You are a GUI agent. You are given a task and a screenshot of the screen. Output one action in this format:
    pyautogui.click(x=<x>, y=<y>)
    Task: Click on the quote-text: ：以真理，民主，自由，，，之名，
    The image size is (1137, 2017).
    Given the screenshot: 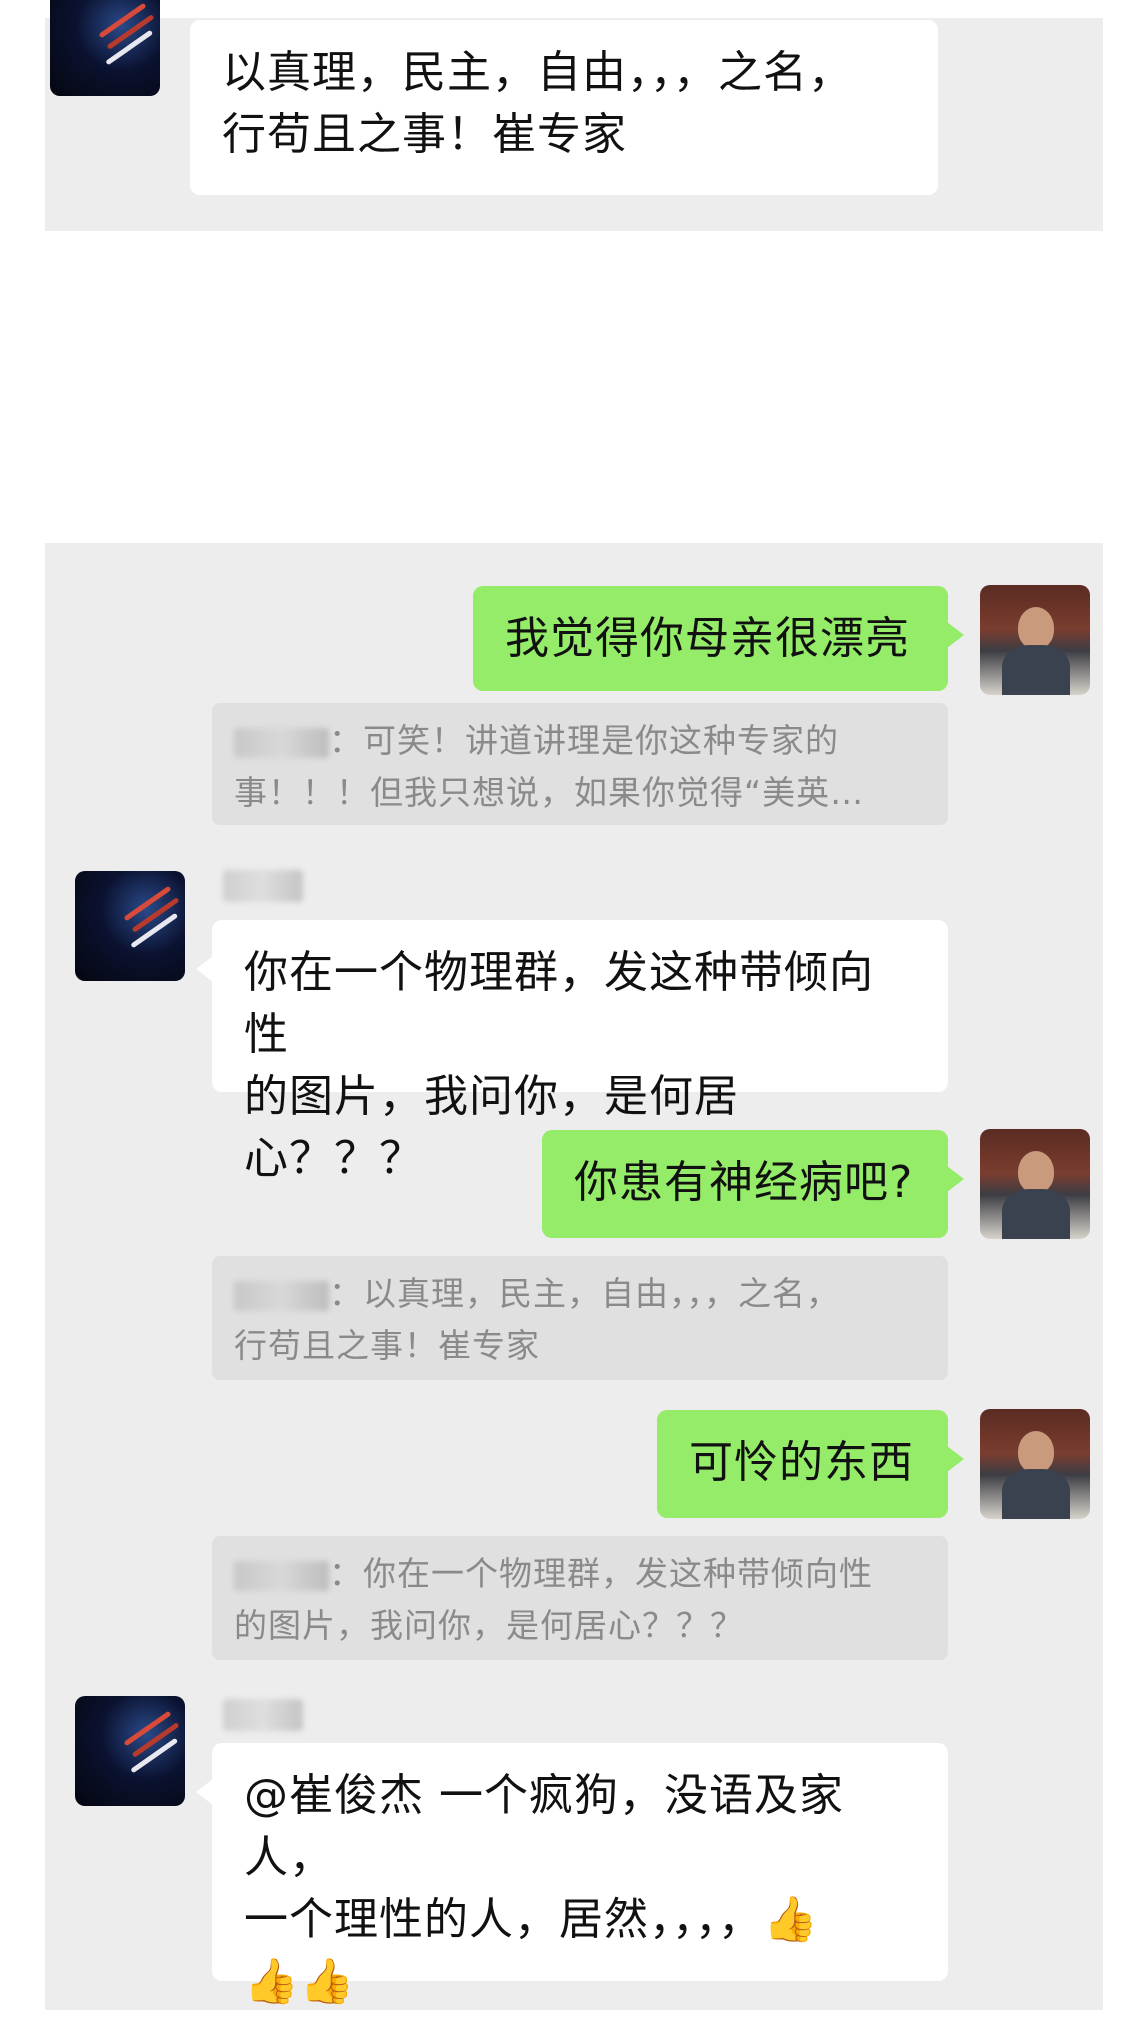 What is the action you would take?
    pyautogui.click(x=584, y=1293)
    